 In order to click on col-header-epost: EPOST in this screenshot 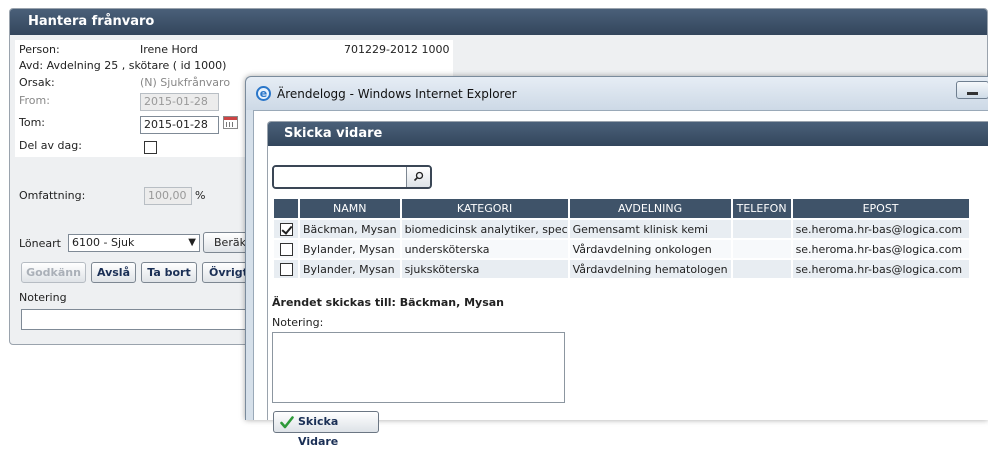, I will do `click(880, 208)`.